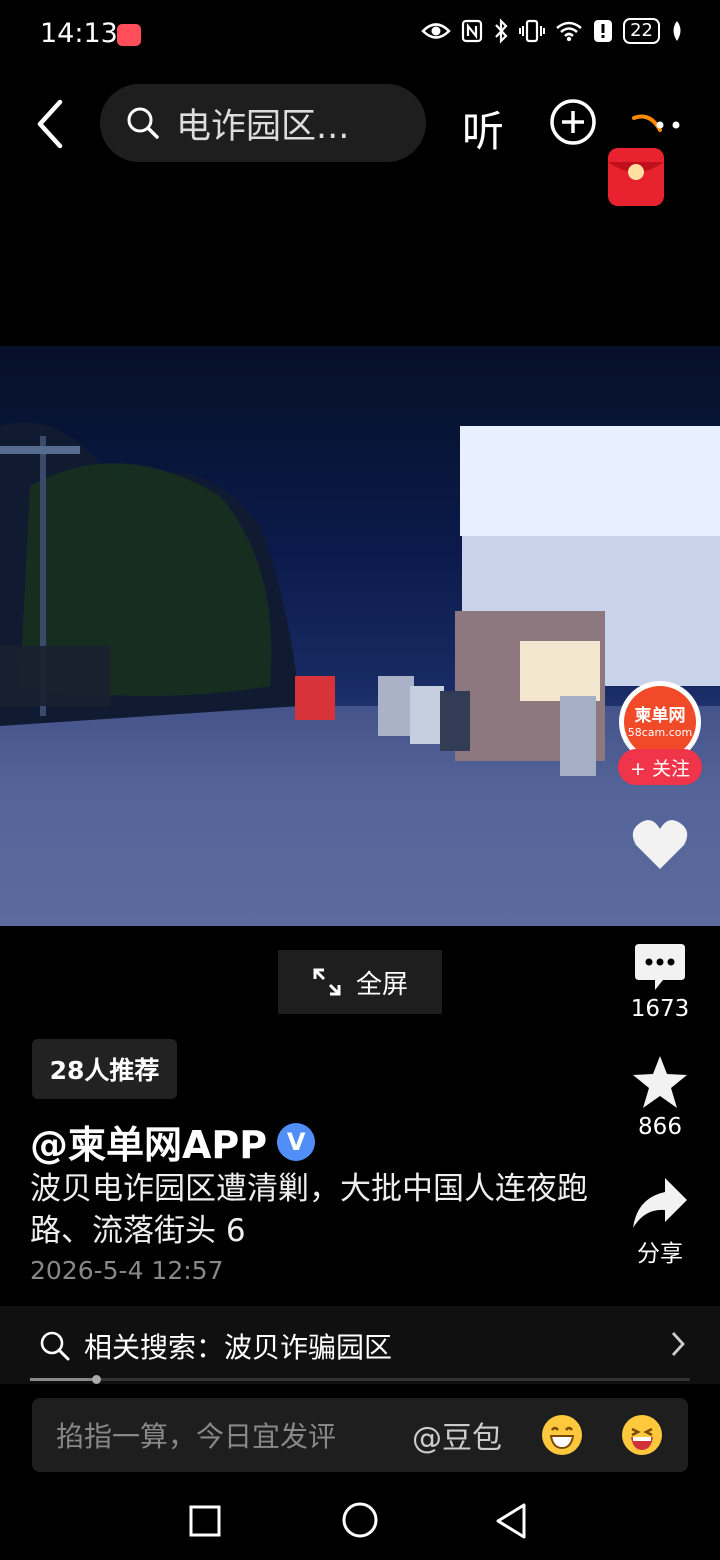 The height and width of the screenshot is (1560, 720). I want to click on chevron-right-icon, so click(678, 1344).